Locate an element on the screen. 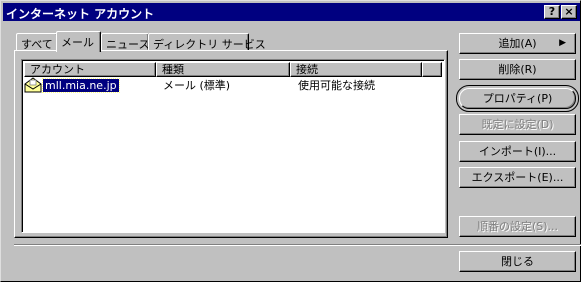  window-title: インターネット アカウント is located at coordinates (80, 14).